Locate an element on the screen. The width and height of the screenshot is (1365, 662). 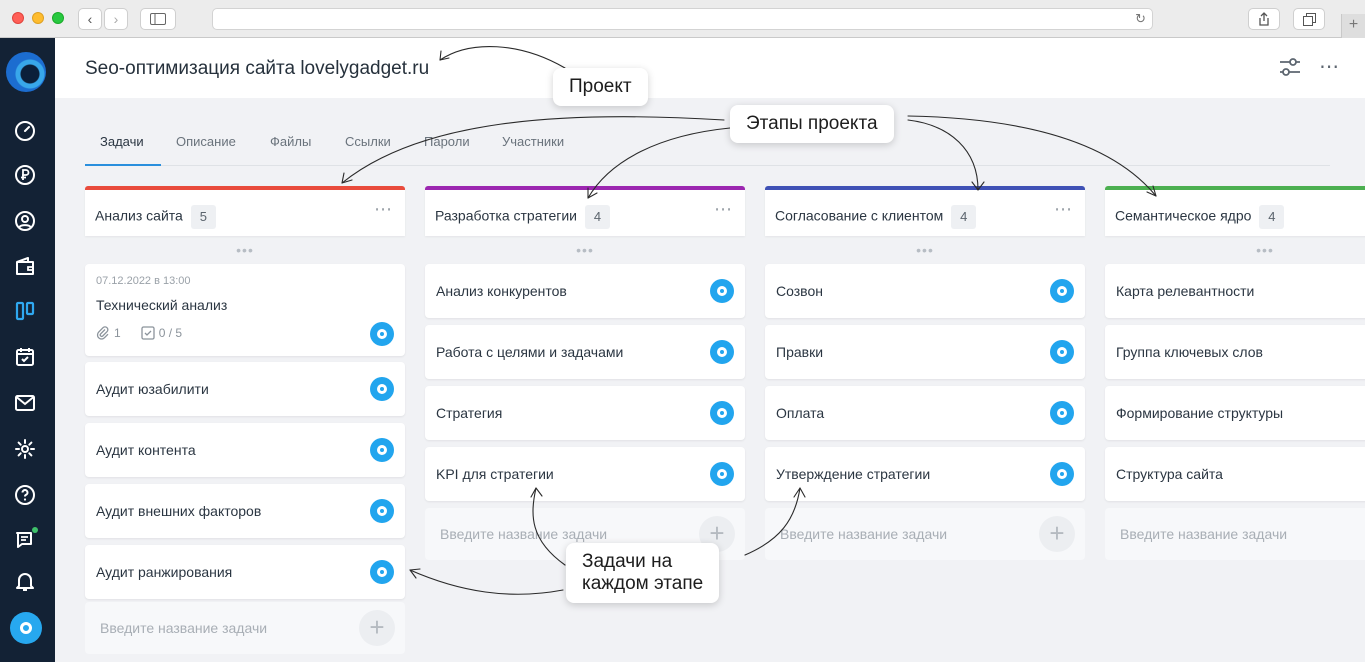
task-card: KPI для стратегии is located at coordinates (585, 474).